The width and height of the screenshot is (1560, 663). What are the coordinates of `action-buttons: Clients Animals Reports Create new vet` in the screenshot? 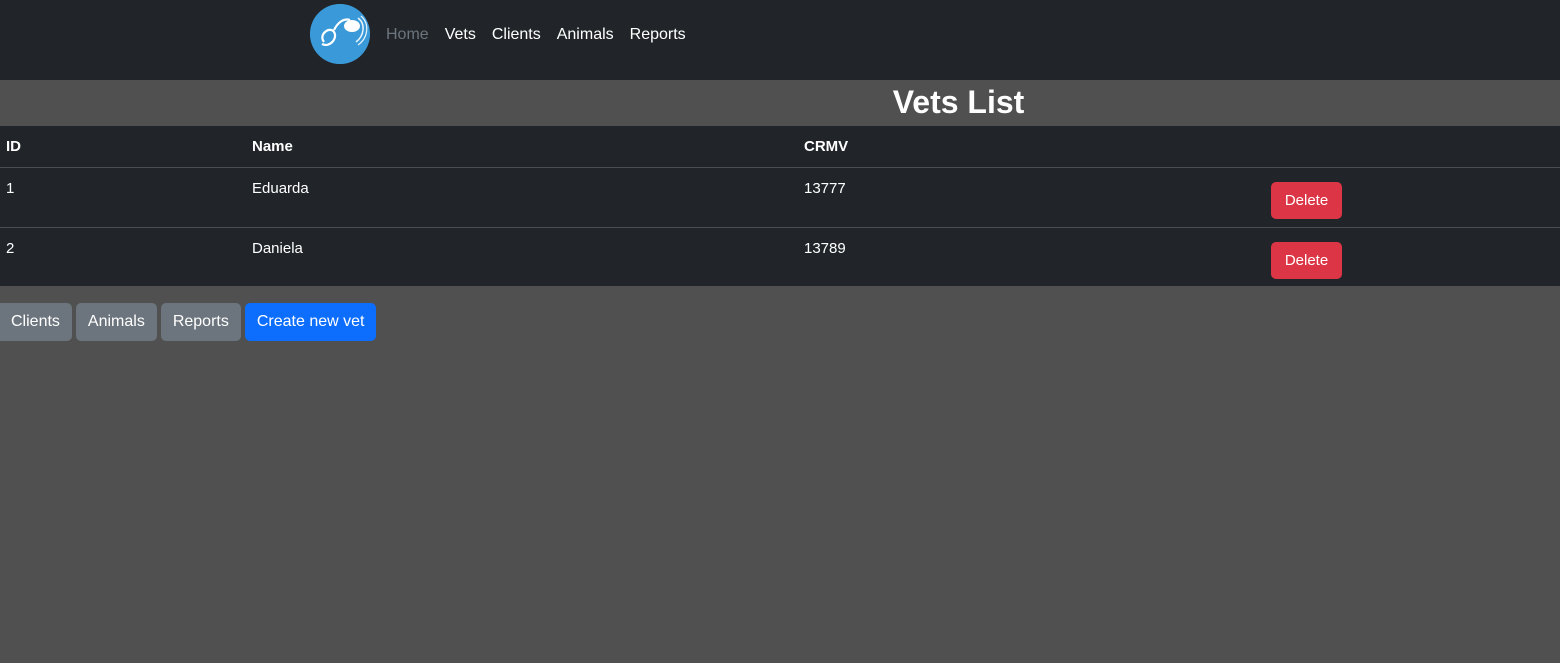 It's located at (188, 322).